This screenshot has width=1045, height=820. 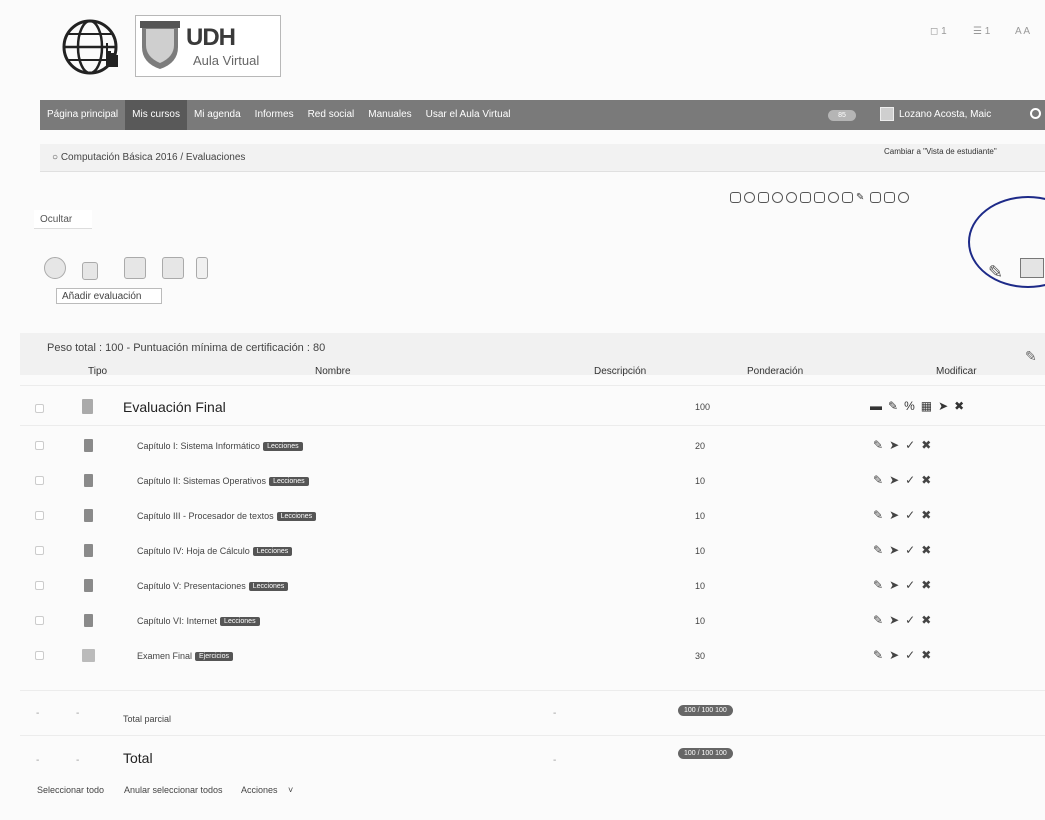 What do you see at coordinates (819, 197) in the screenshot?
I see `warning-icon` at bounding box center [819, 197].